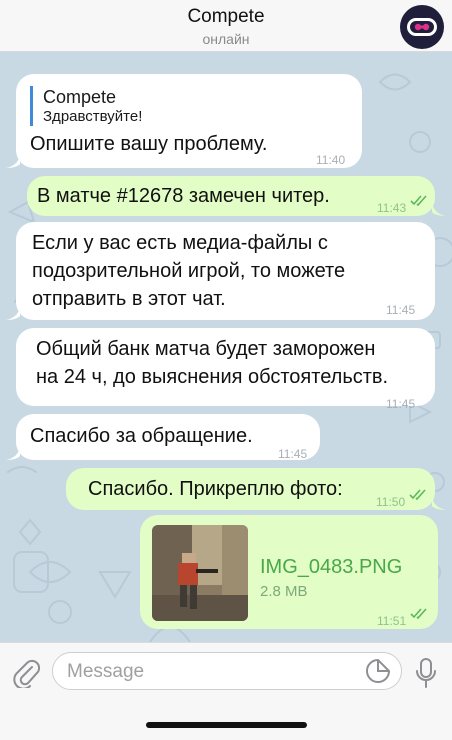 This screenshot has width=452, height=740. Describe the element at coordinates (189, 271) in the screenshot. I see `message-text-line: подозрительной игрой, то можете` at that location.